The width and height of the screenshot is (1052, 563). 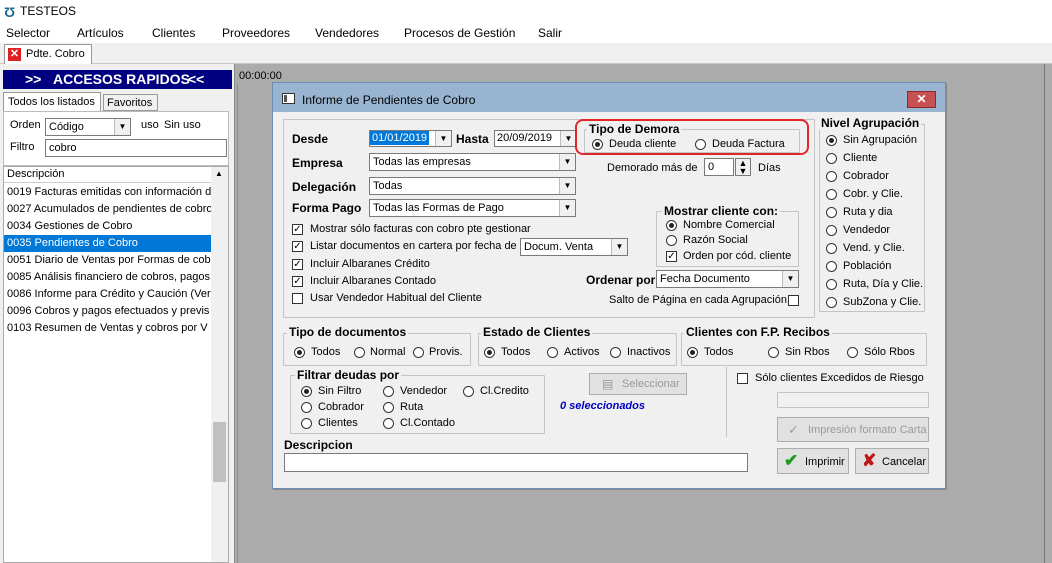 I want to click on menu-vendedores: Vendedores, so click(x=347, y=33).